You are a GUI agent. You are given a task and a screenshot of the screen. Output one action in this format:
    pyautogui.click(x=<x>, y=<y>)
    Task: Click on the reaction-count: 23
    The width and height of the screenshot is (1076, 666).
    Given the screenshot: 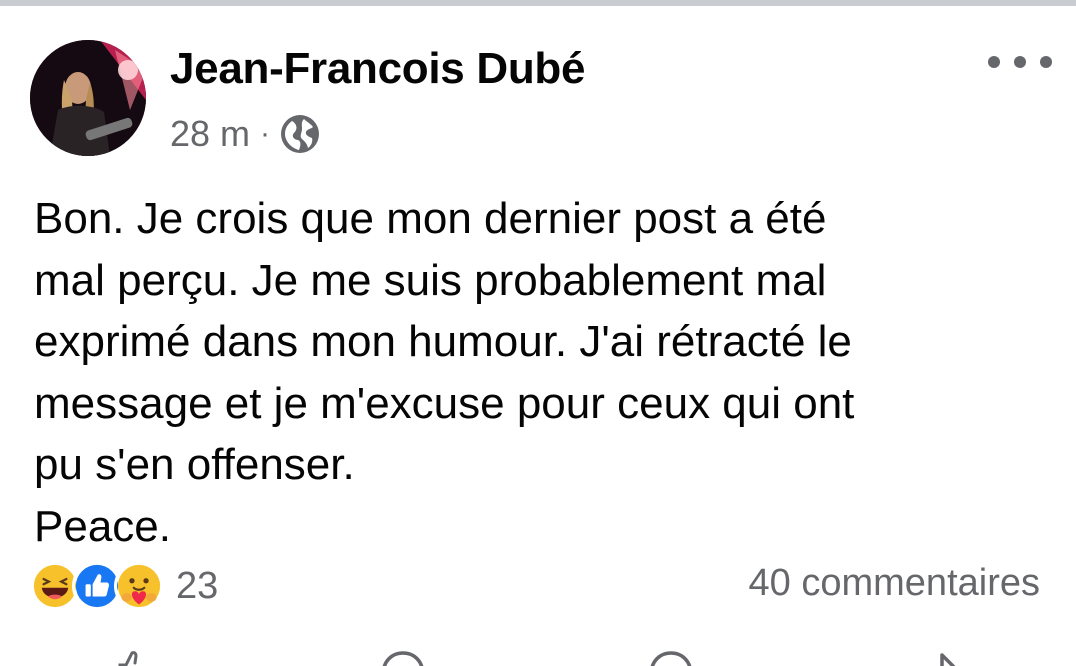 What is the action you would take?
    pyautogui.click(x=197, y=585)
    